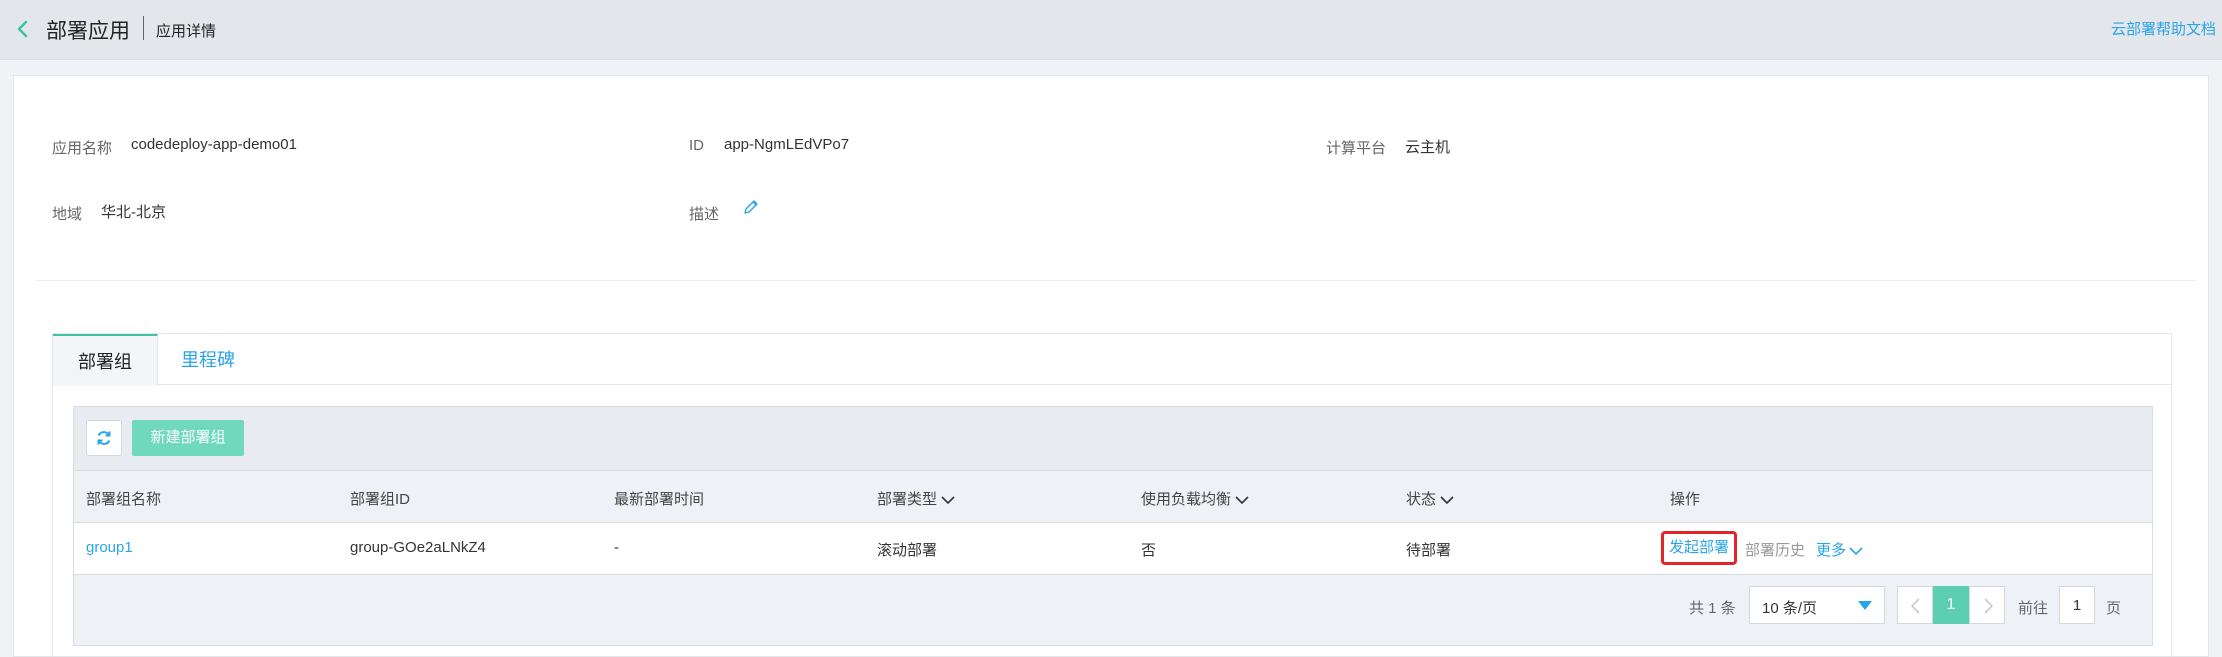  What do you see at coordinates (1699, 548) in the screenshot?
I see `start-deploy-button: 发起部署` at bounding box center [1699, 548].